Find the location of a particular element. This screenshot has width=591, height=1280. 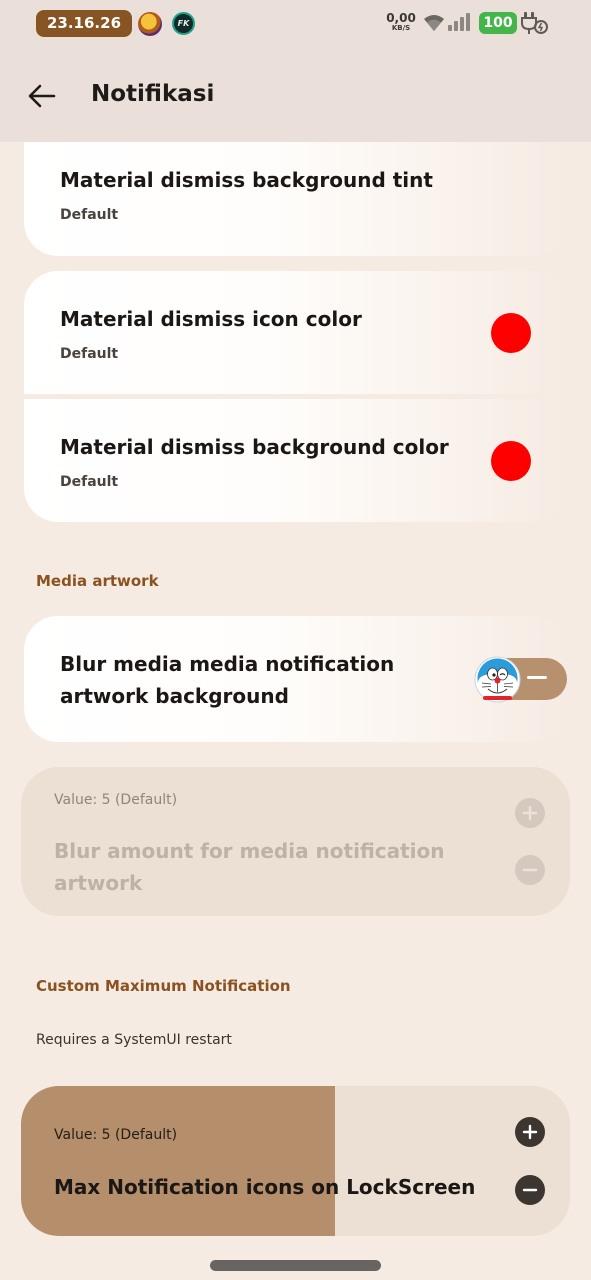

battery-indicator: 100 is located at coordinates (498, 23).